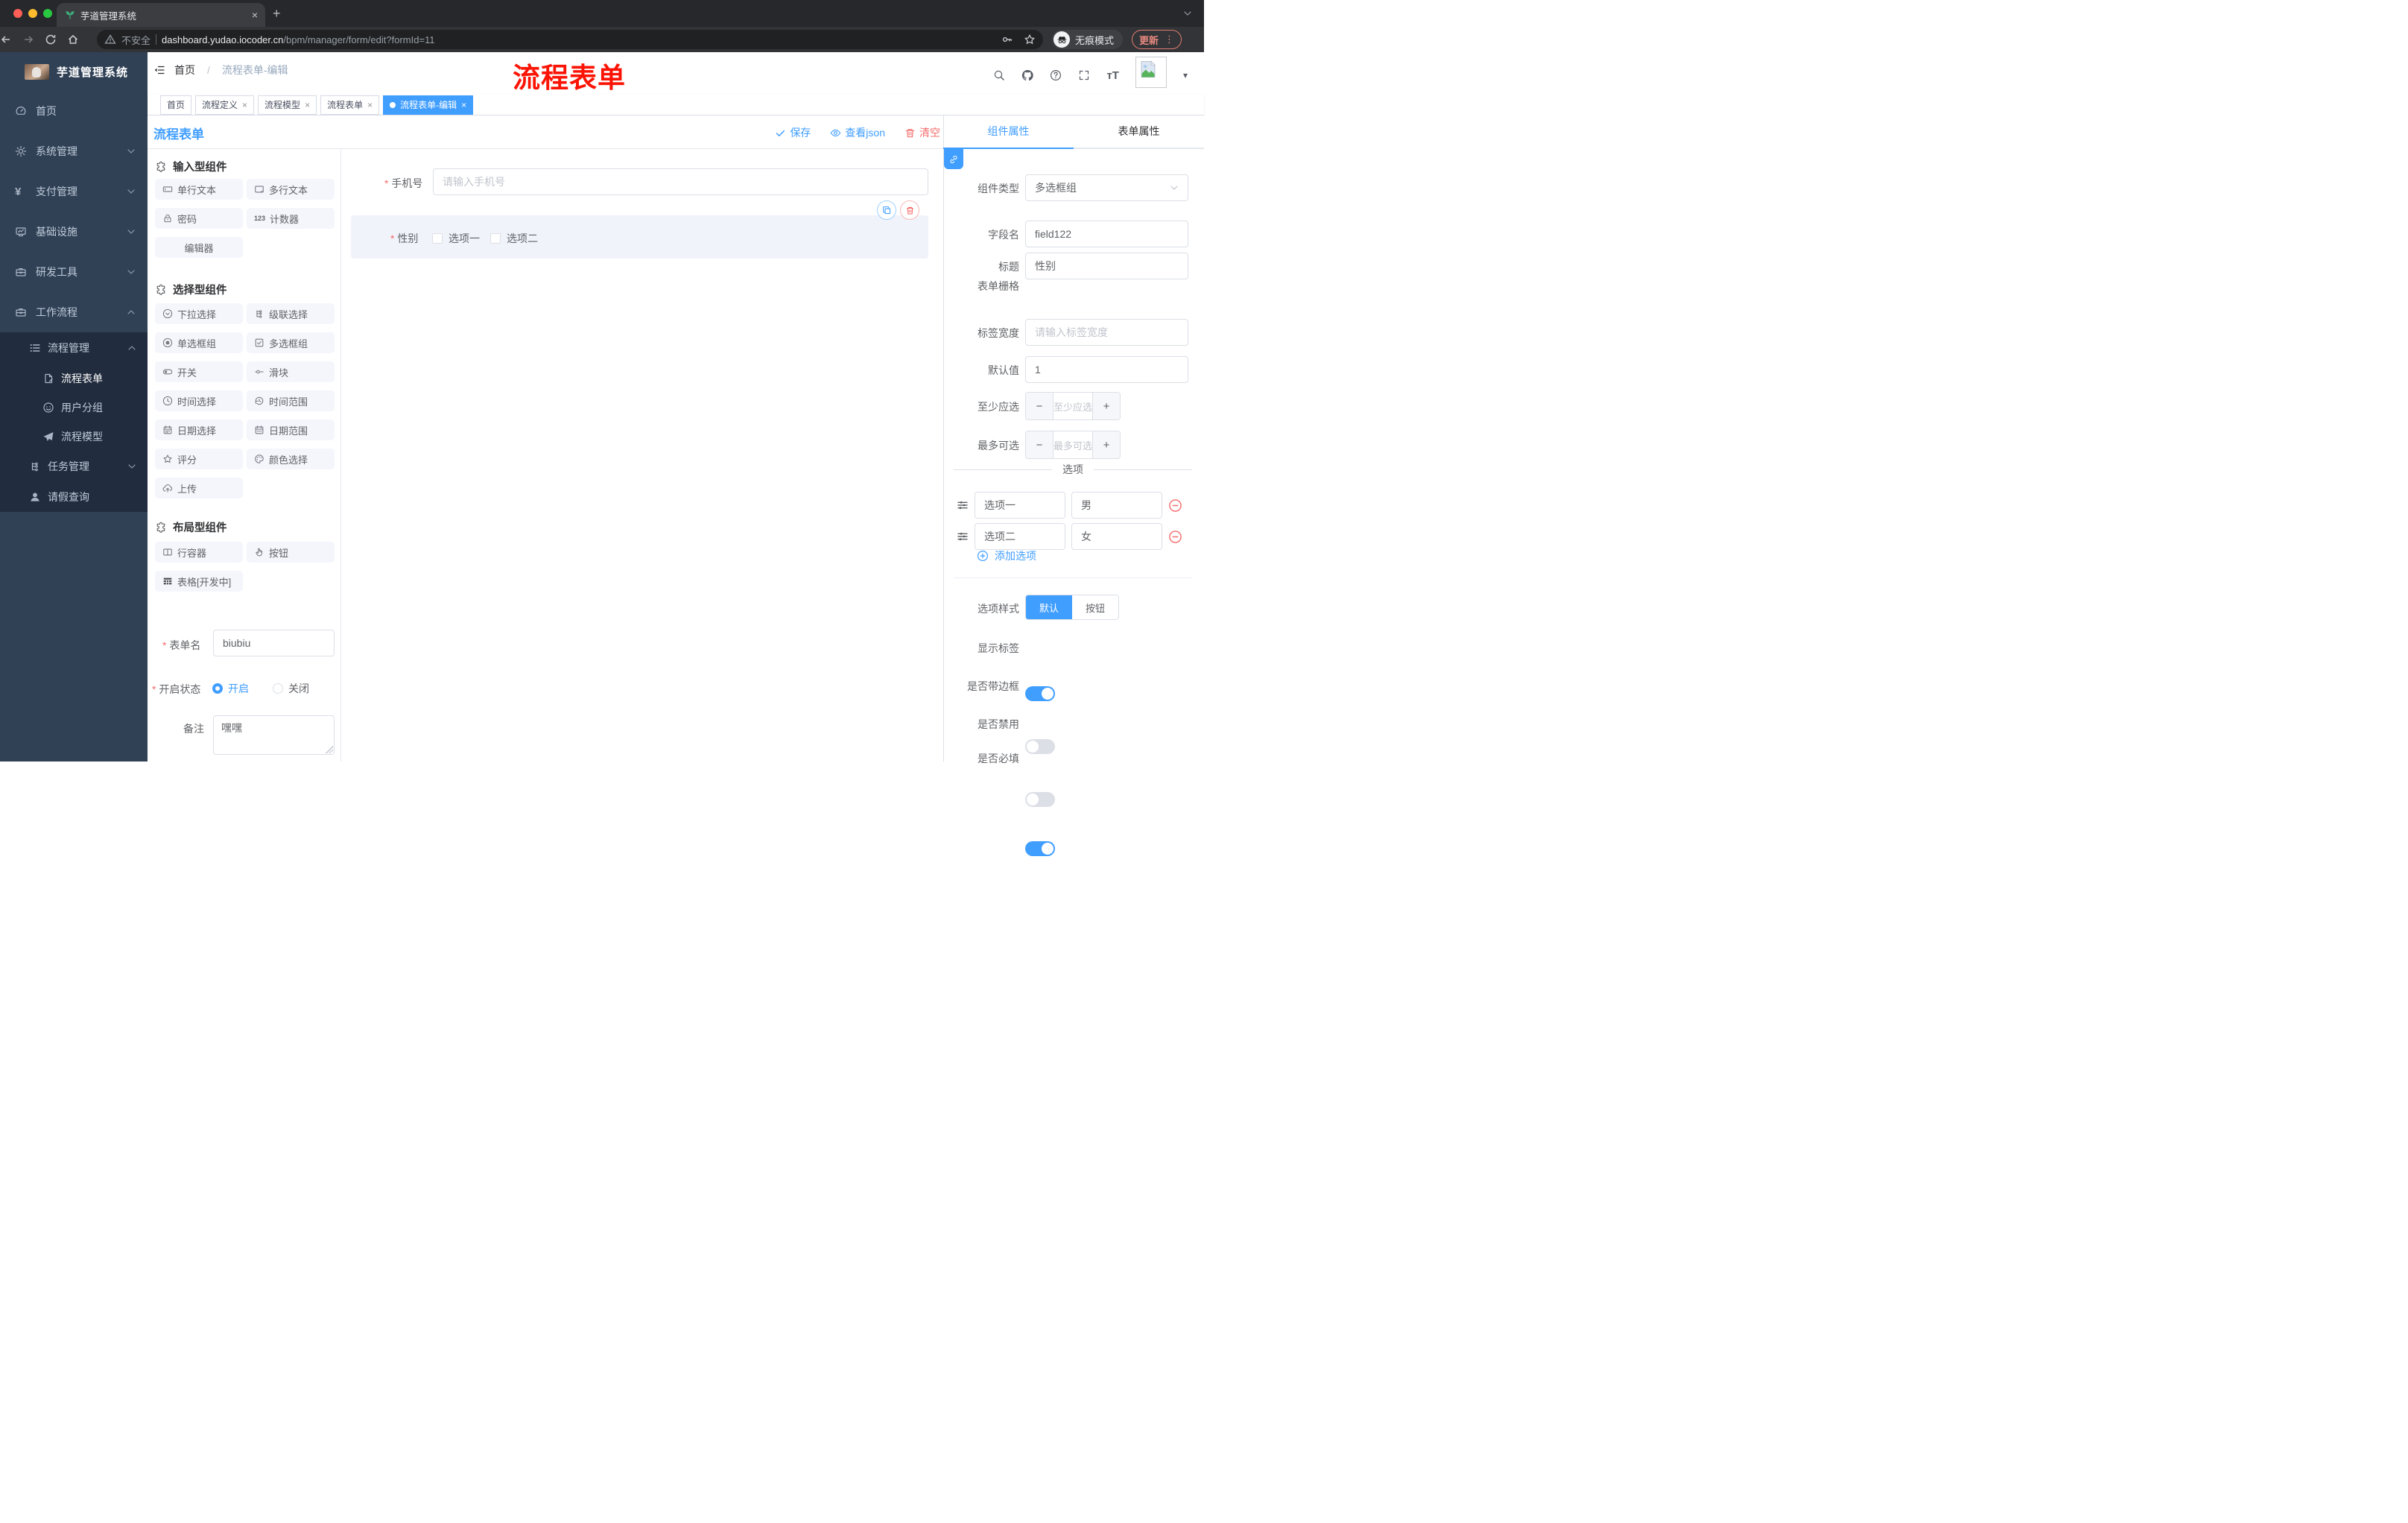 The height and width of the screenshot is (1523, 2408). I want to click on palette-item-single-text: 单行文本, so click(199, 190).